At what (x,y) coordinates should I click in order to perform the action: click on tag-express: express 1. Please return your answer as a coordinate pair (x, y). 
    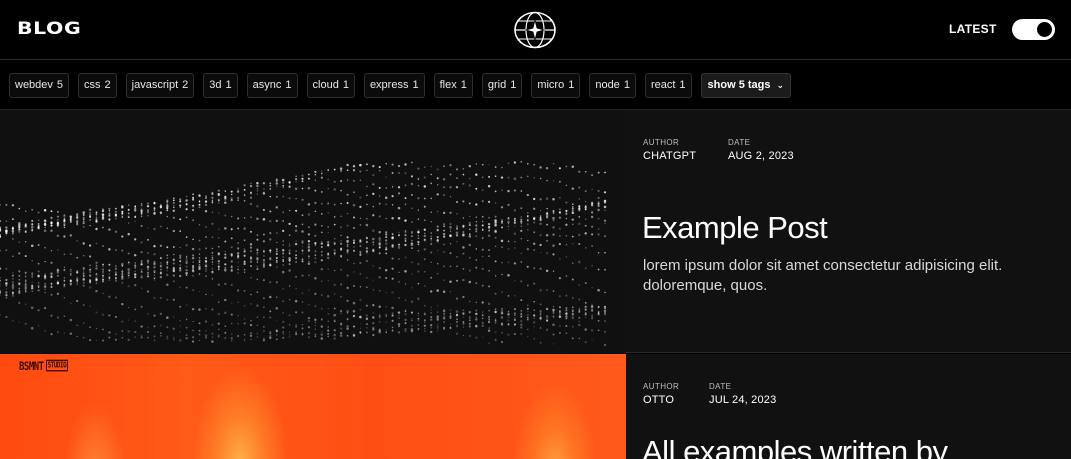
    Looking at the image, I should click on (394, 85).